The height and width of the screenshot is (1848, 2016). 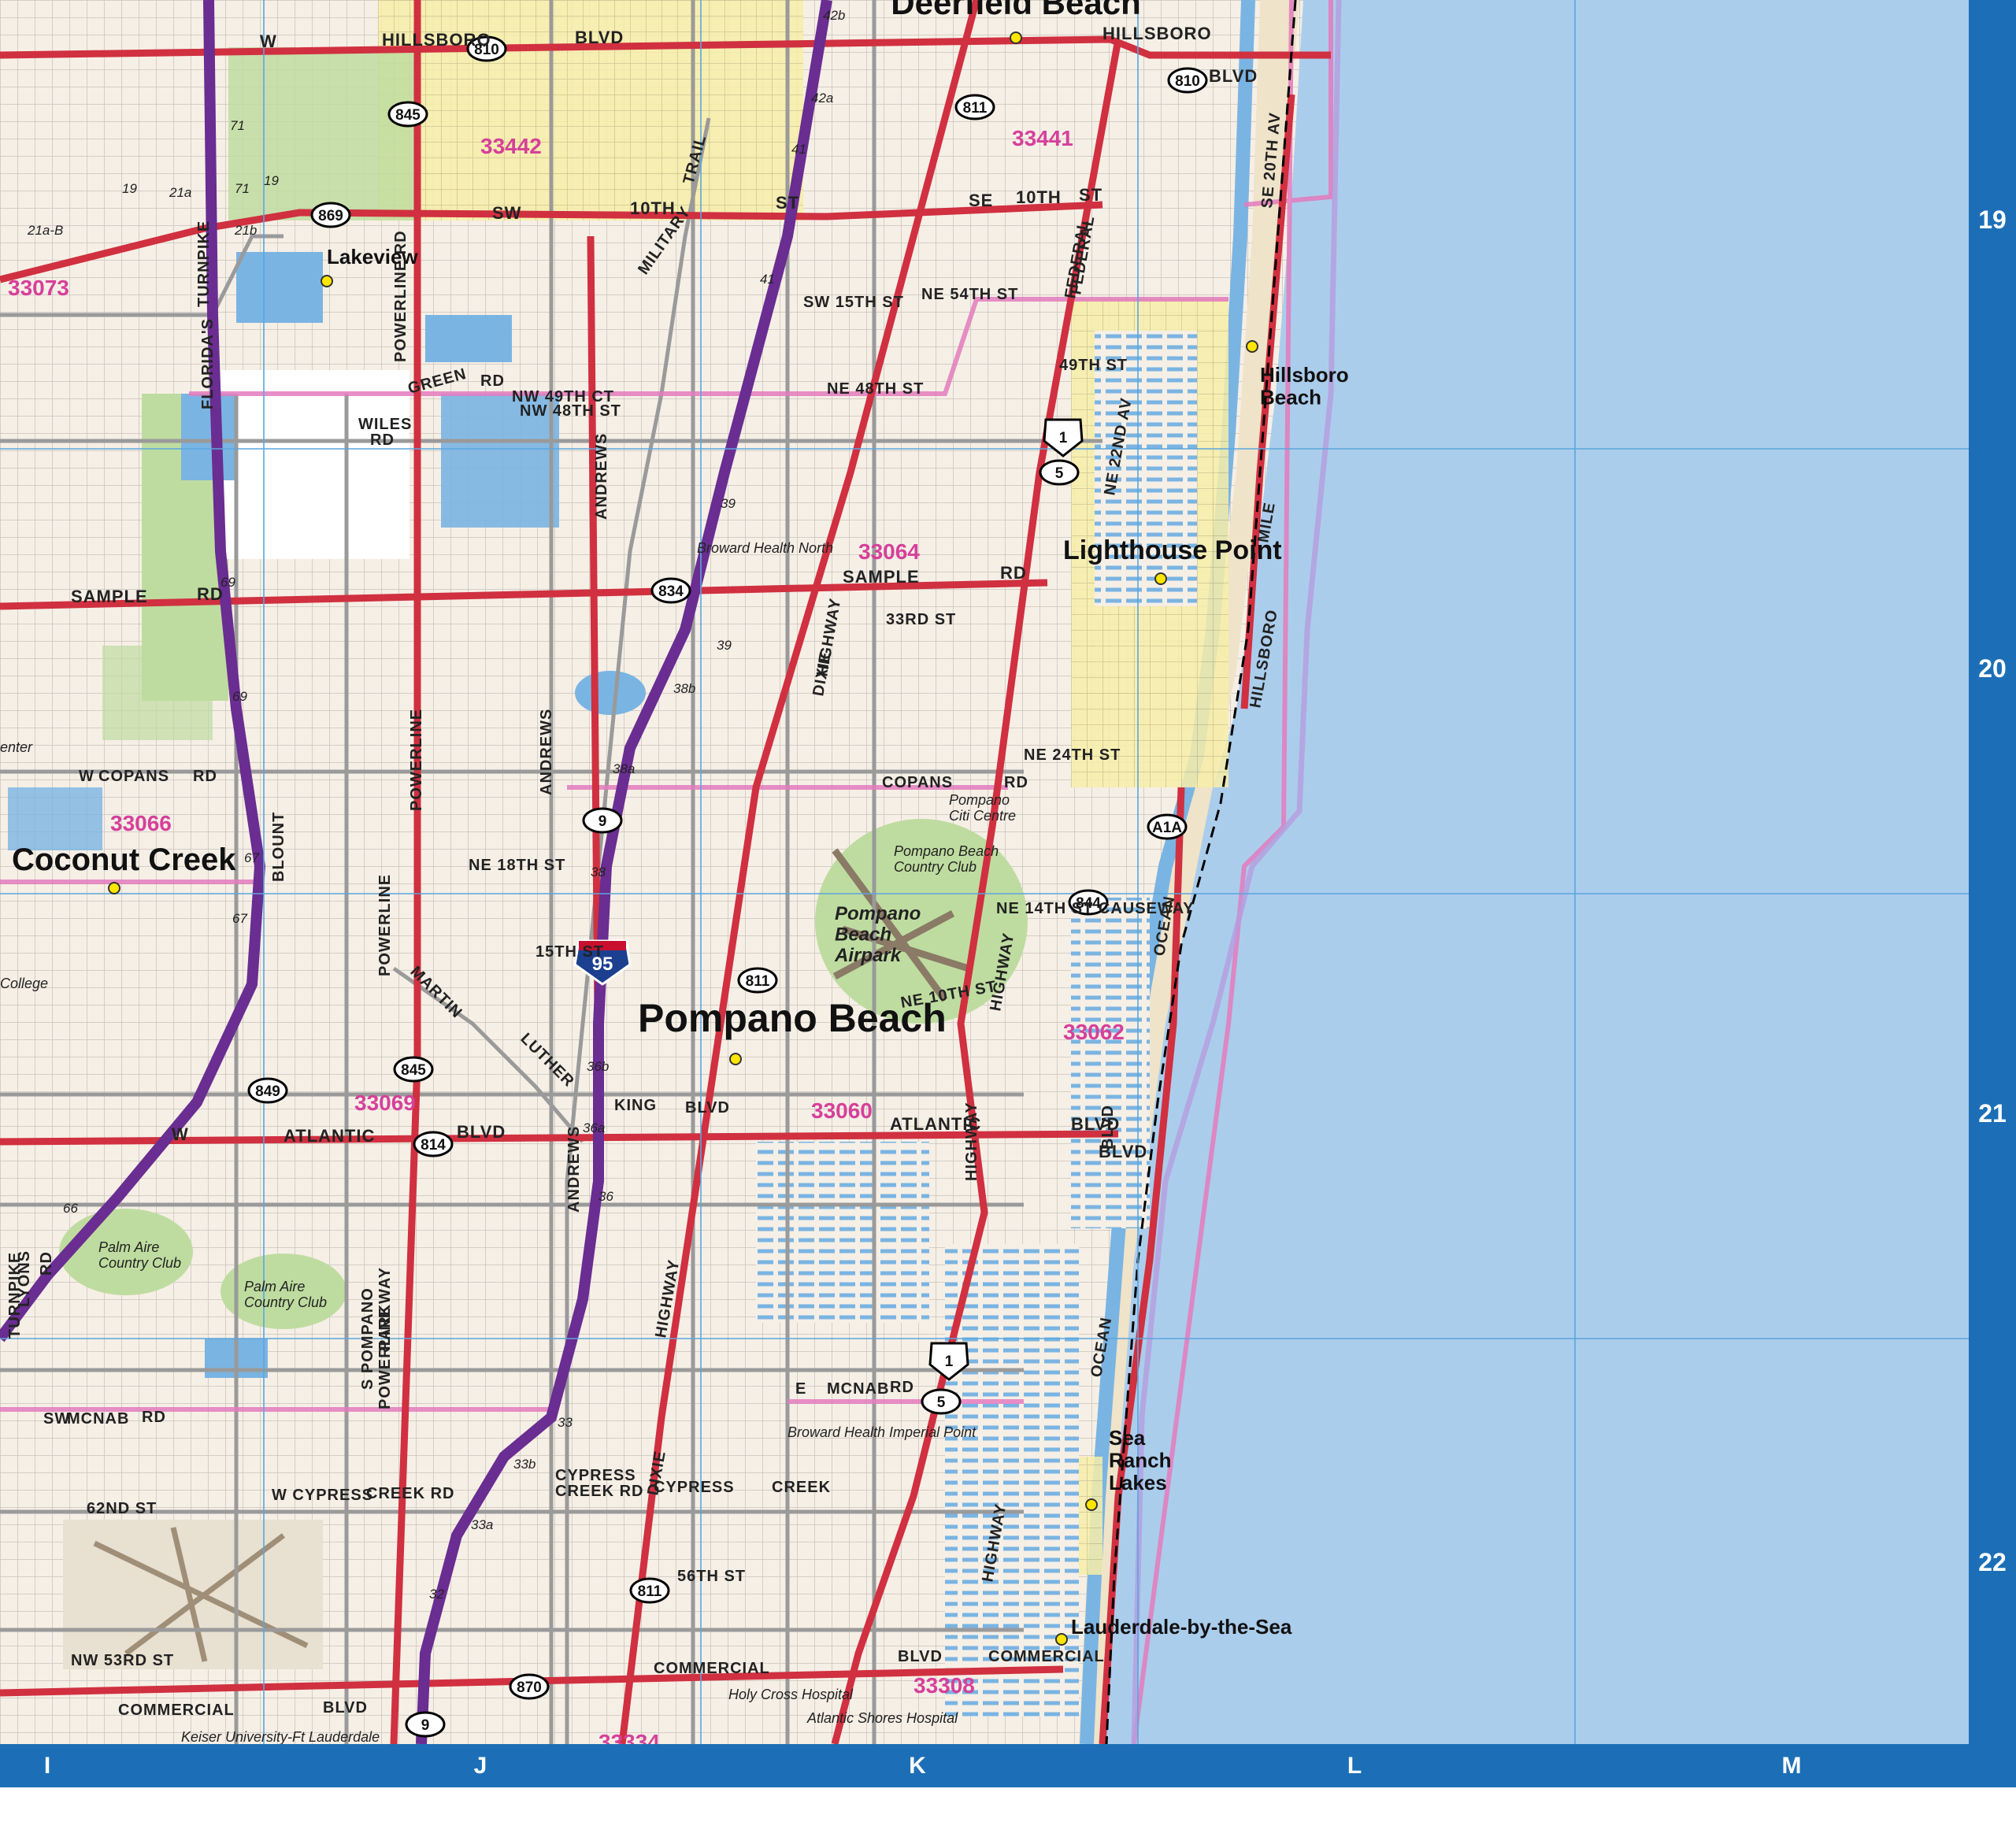 What do you see at coordinates (858, 1389) in the screenshot?
I see `road-label-mcnab-rd: MCNAB` at bounding box center [858, 1389].